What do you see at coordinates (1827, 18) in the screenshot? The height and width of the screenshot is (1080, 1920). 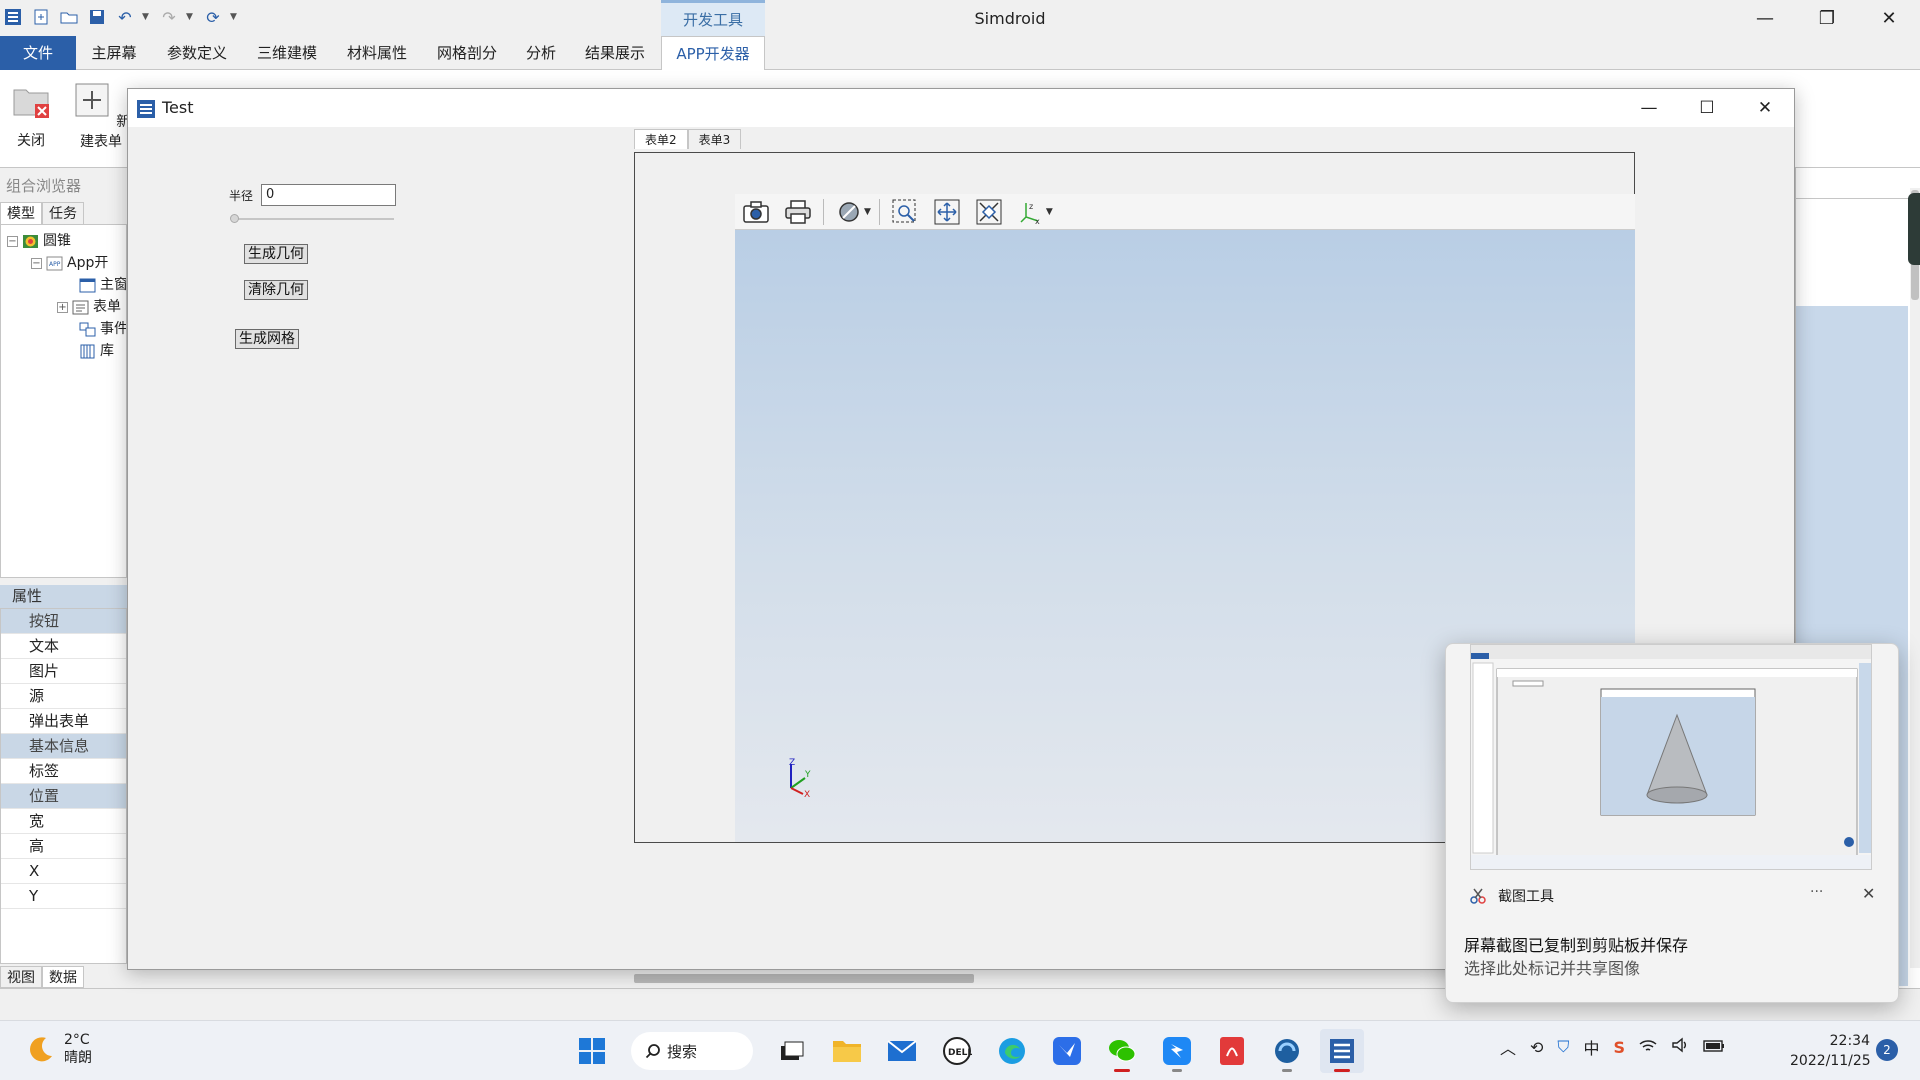 I see `restore-button: ❐` at bounding box center [1827, 18].